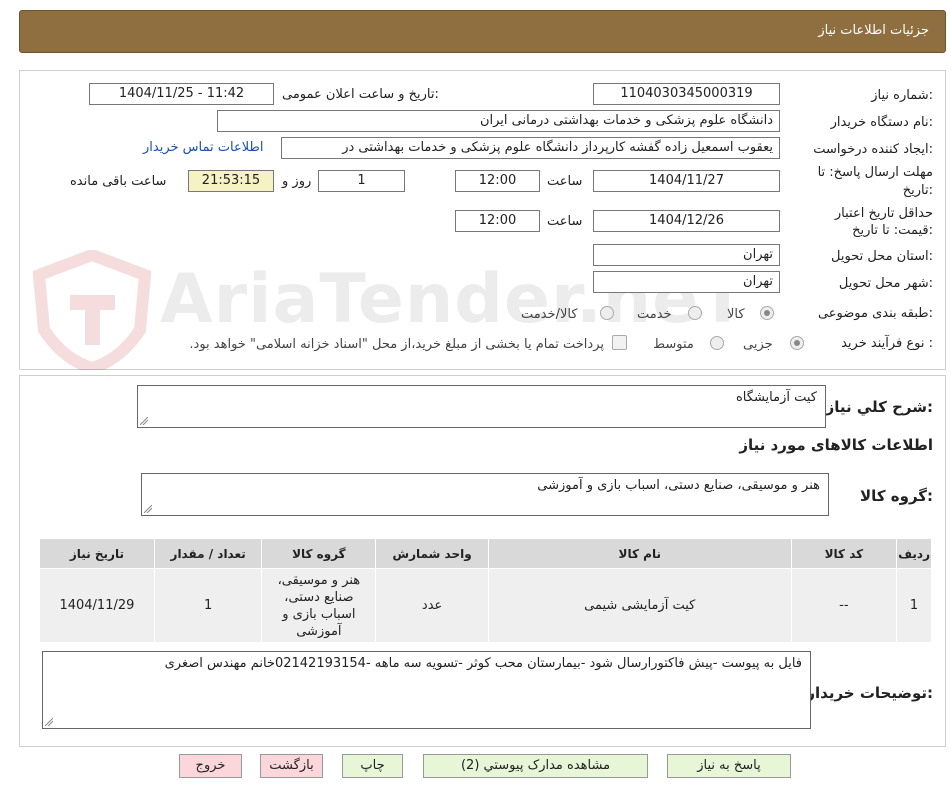 Image resolution: width=951 pixels, height=798 pixels. I want to click on col-group: گروه کالا, so click(319, 553).